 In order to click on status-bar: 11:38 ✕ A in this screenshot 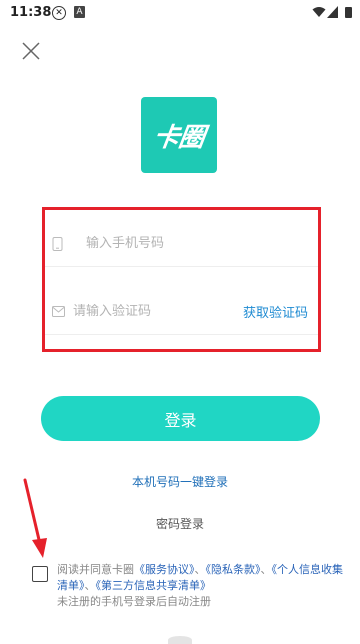, I will do `click(180, 13)`.